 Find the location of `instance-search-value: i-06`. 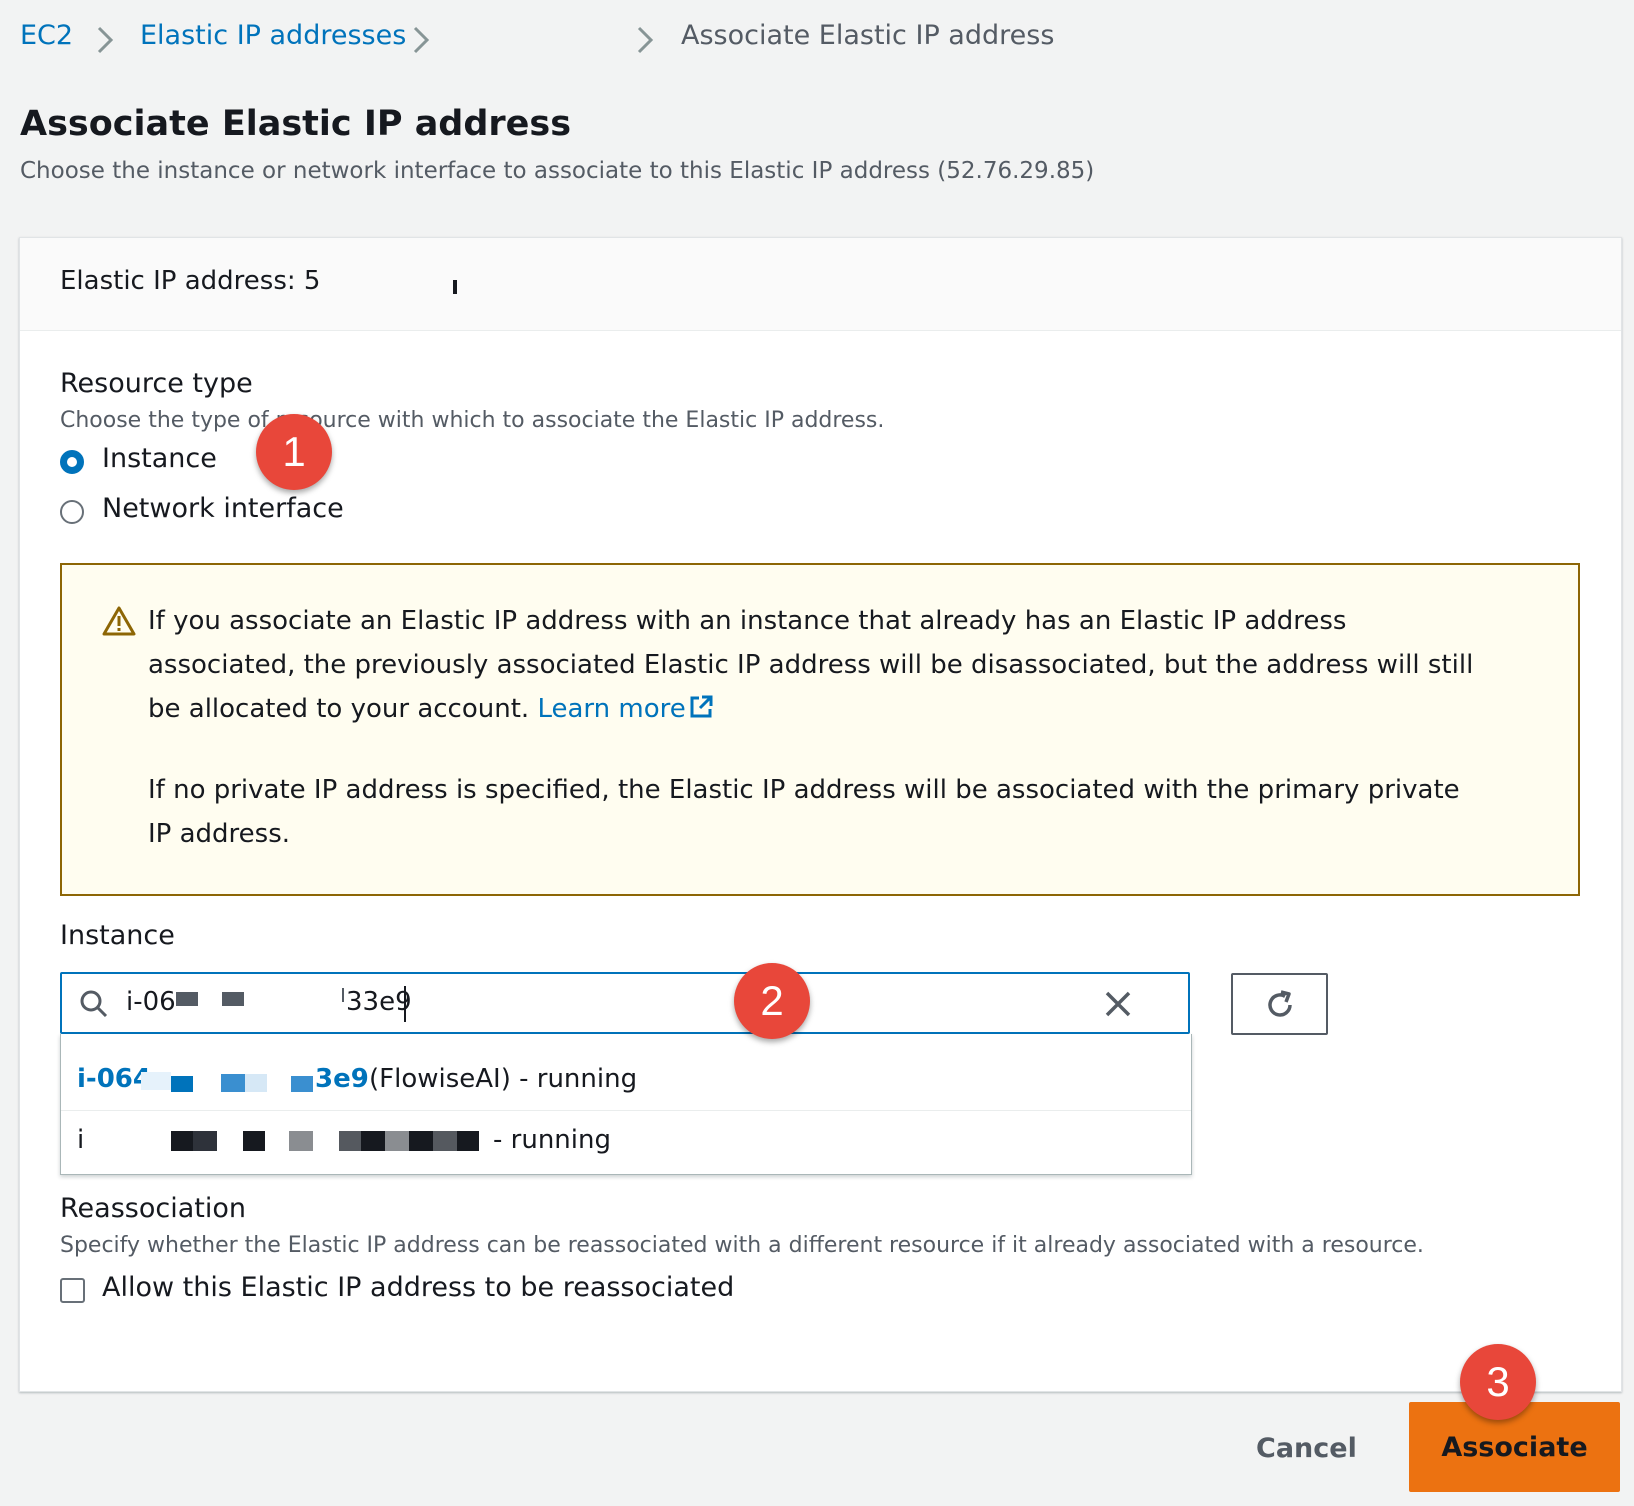

instance-search-value: i-06 is located at coordinates (151, 1002).